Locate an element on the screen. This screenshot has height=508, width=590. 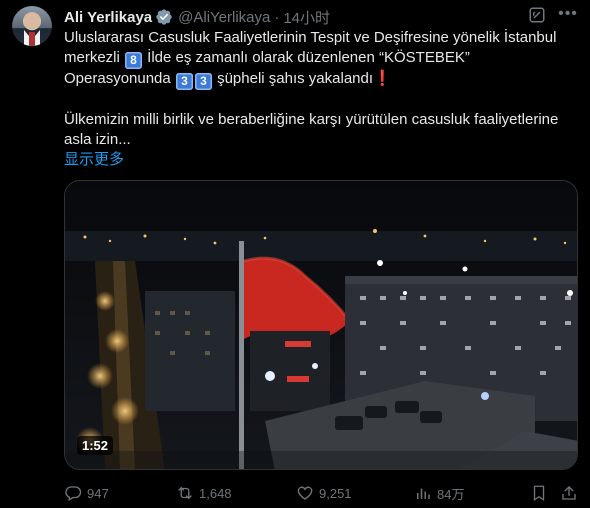
tweet-header: Ali Yerlikaya @AliYerlikaya · 14小时 is located at coordinates (197, 17).